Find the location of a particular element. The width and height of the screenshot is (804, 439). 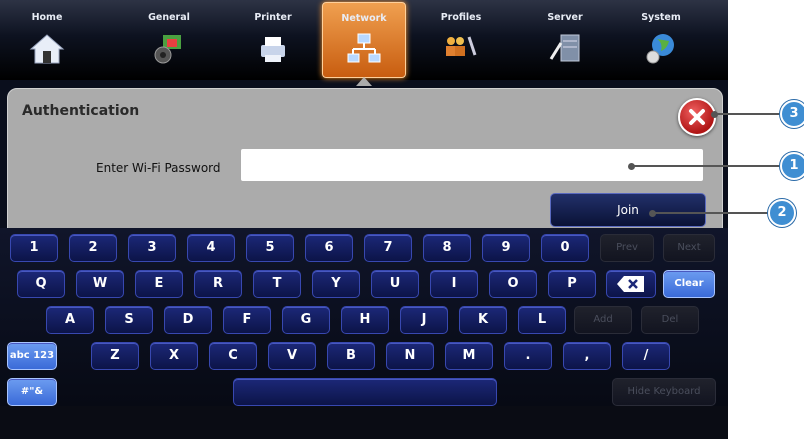

hide-keyboard-button: Hide Keyboard is located at coordinates (664, 392).